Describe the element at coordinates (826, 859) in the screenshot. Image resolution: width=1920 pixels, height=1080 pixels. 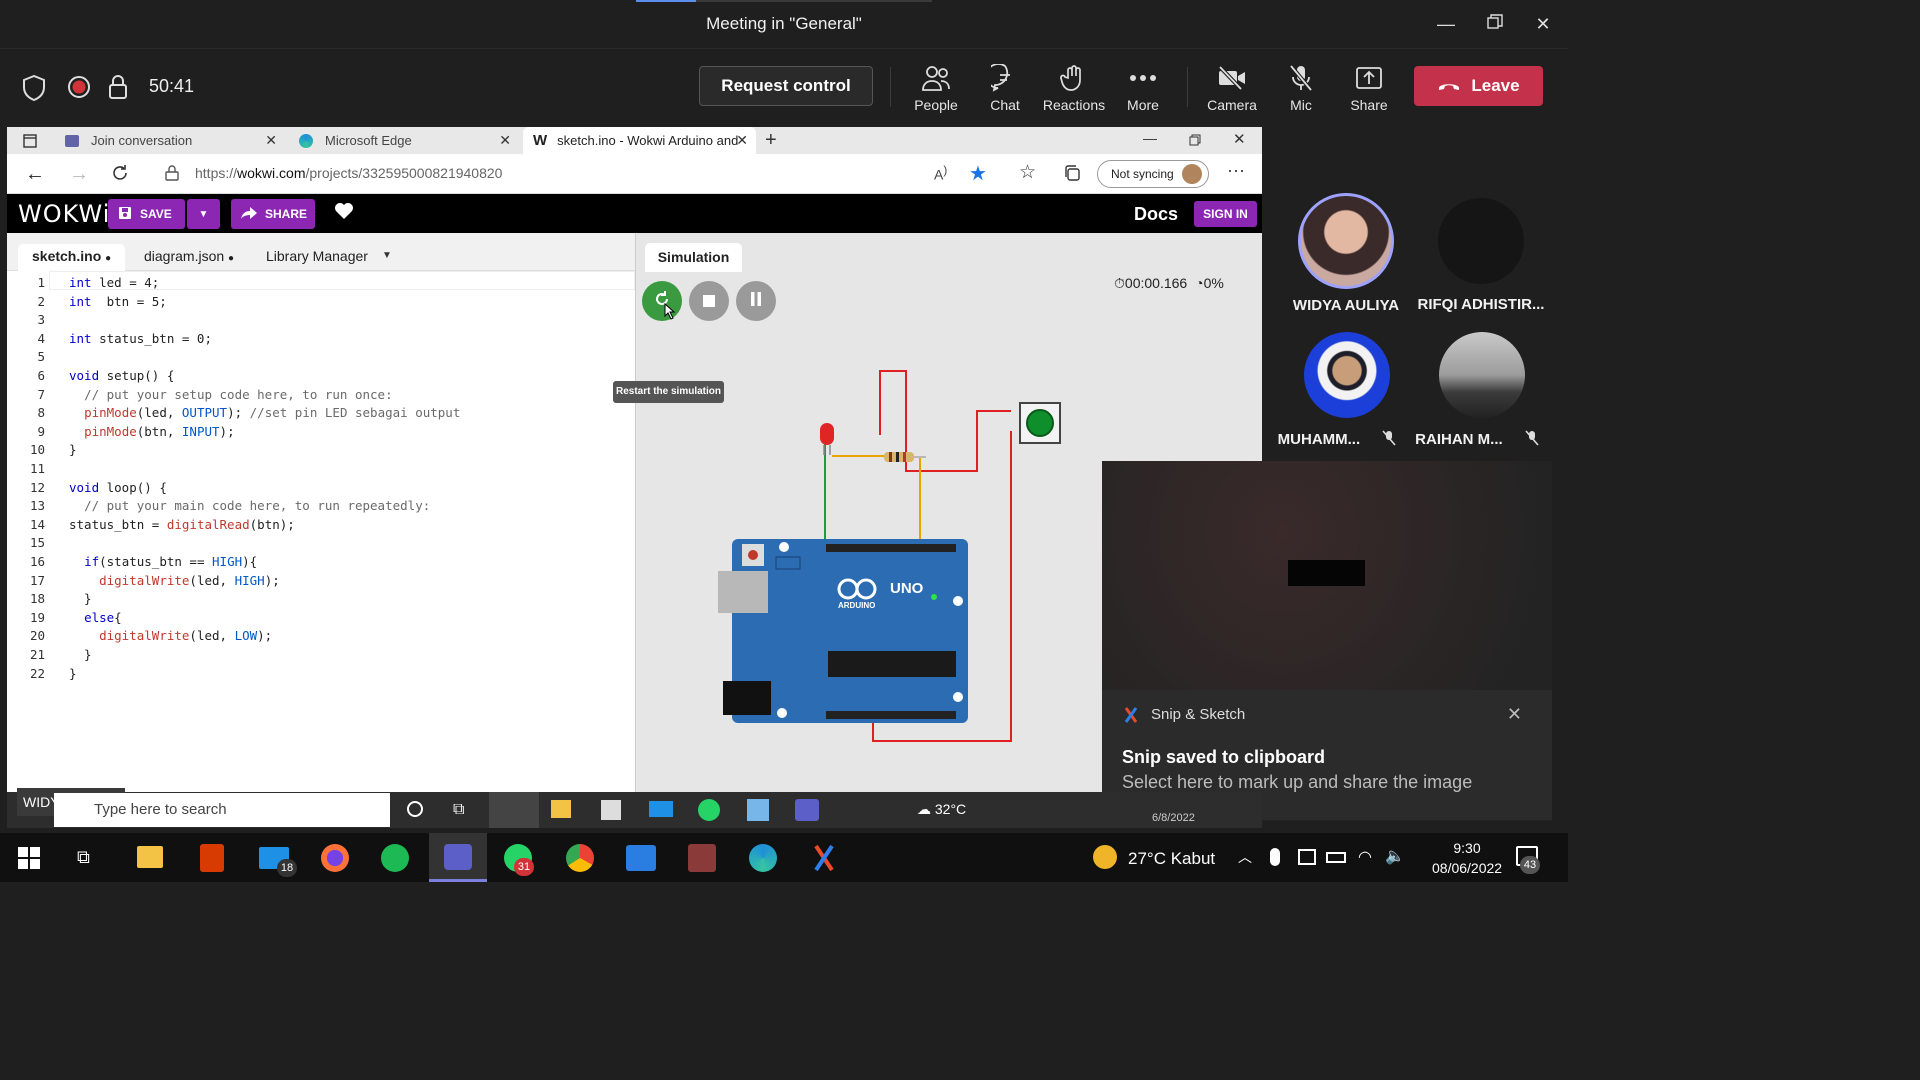
I see `snip-sketch-taskbar-icon` at that location.